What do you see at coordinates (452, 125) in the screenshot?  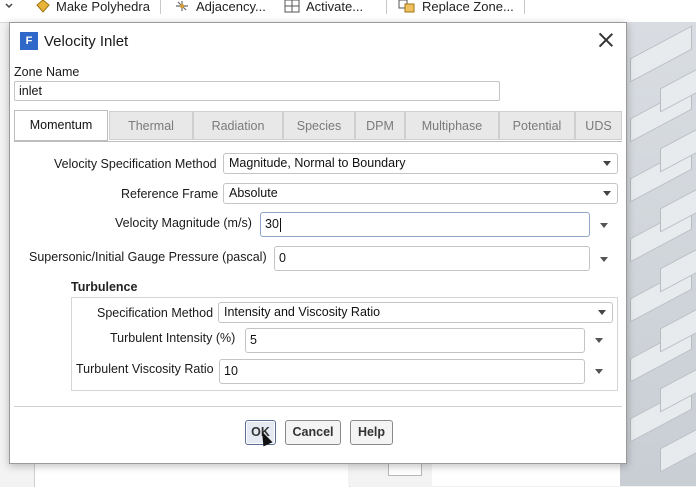 I see `tab-multiphase: Multiphase` at bounding box center [452, 125].